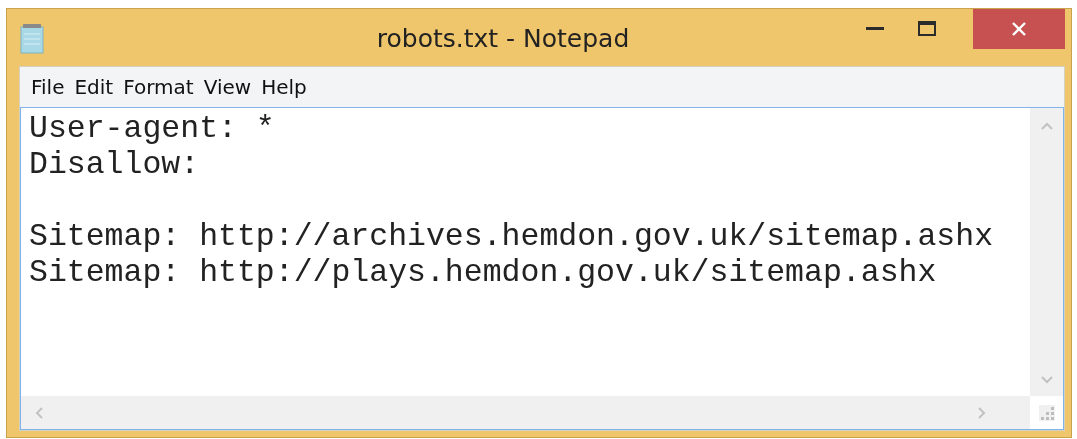 The height and width of the screenshot is (439, 1077). I want to click on resize-grip-icon, so click(1046, 412).